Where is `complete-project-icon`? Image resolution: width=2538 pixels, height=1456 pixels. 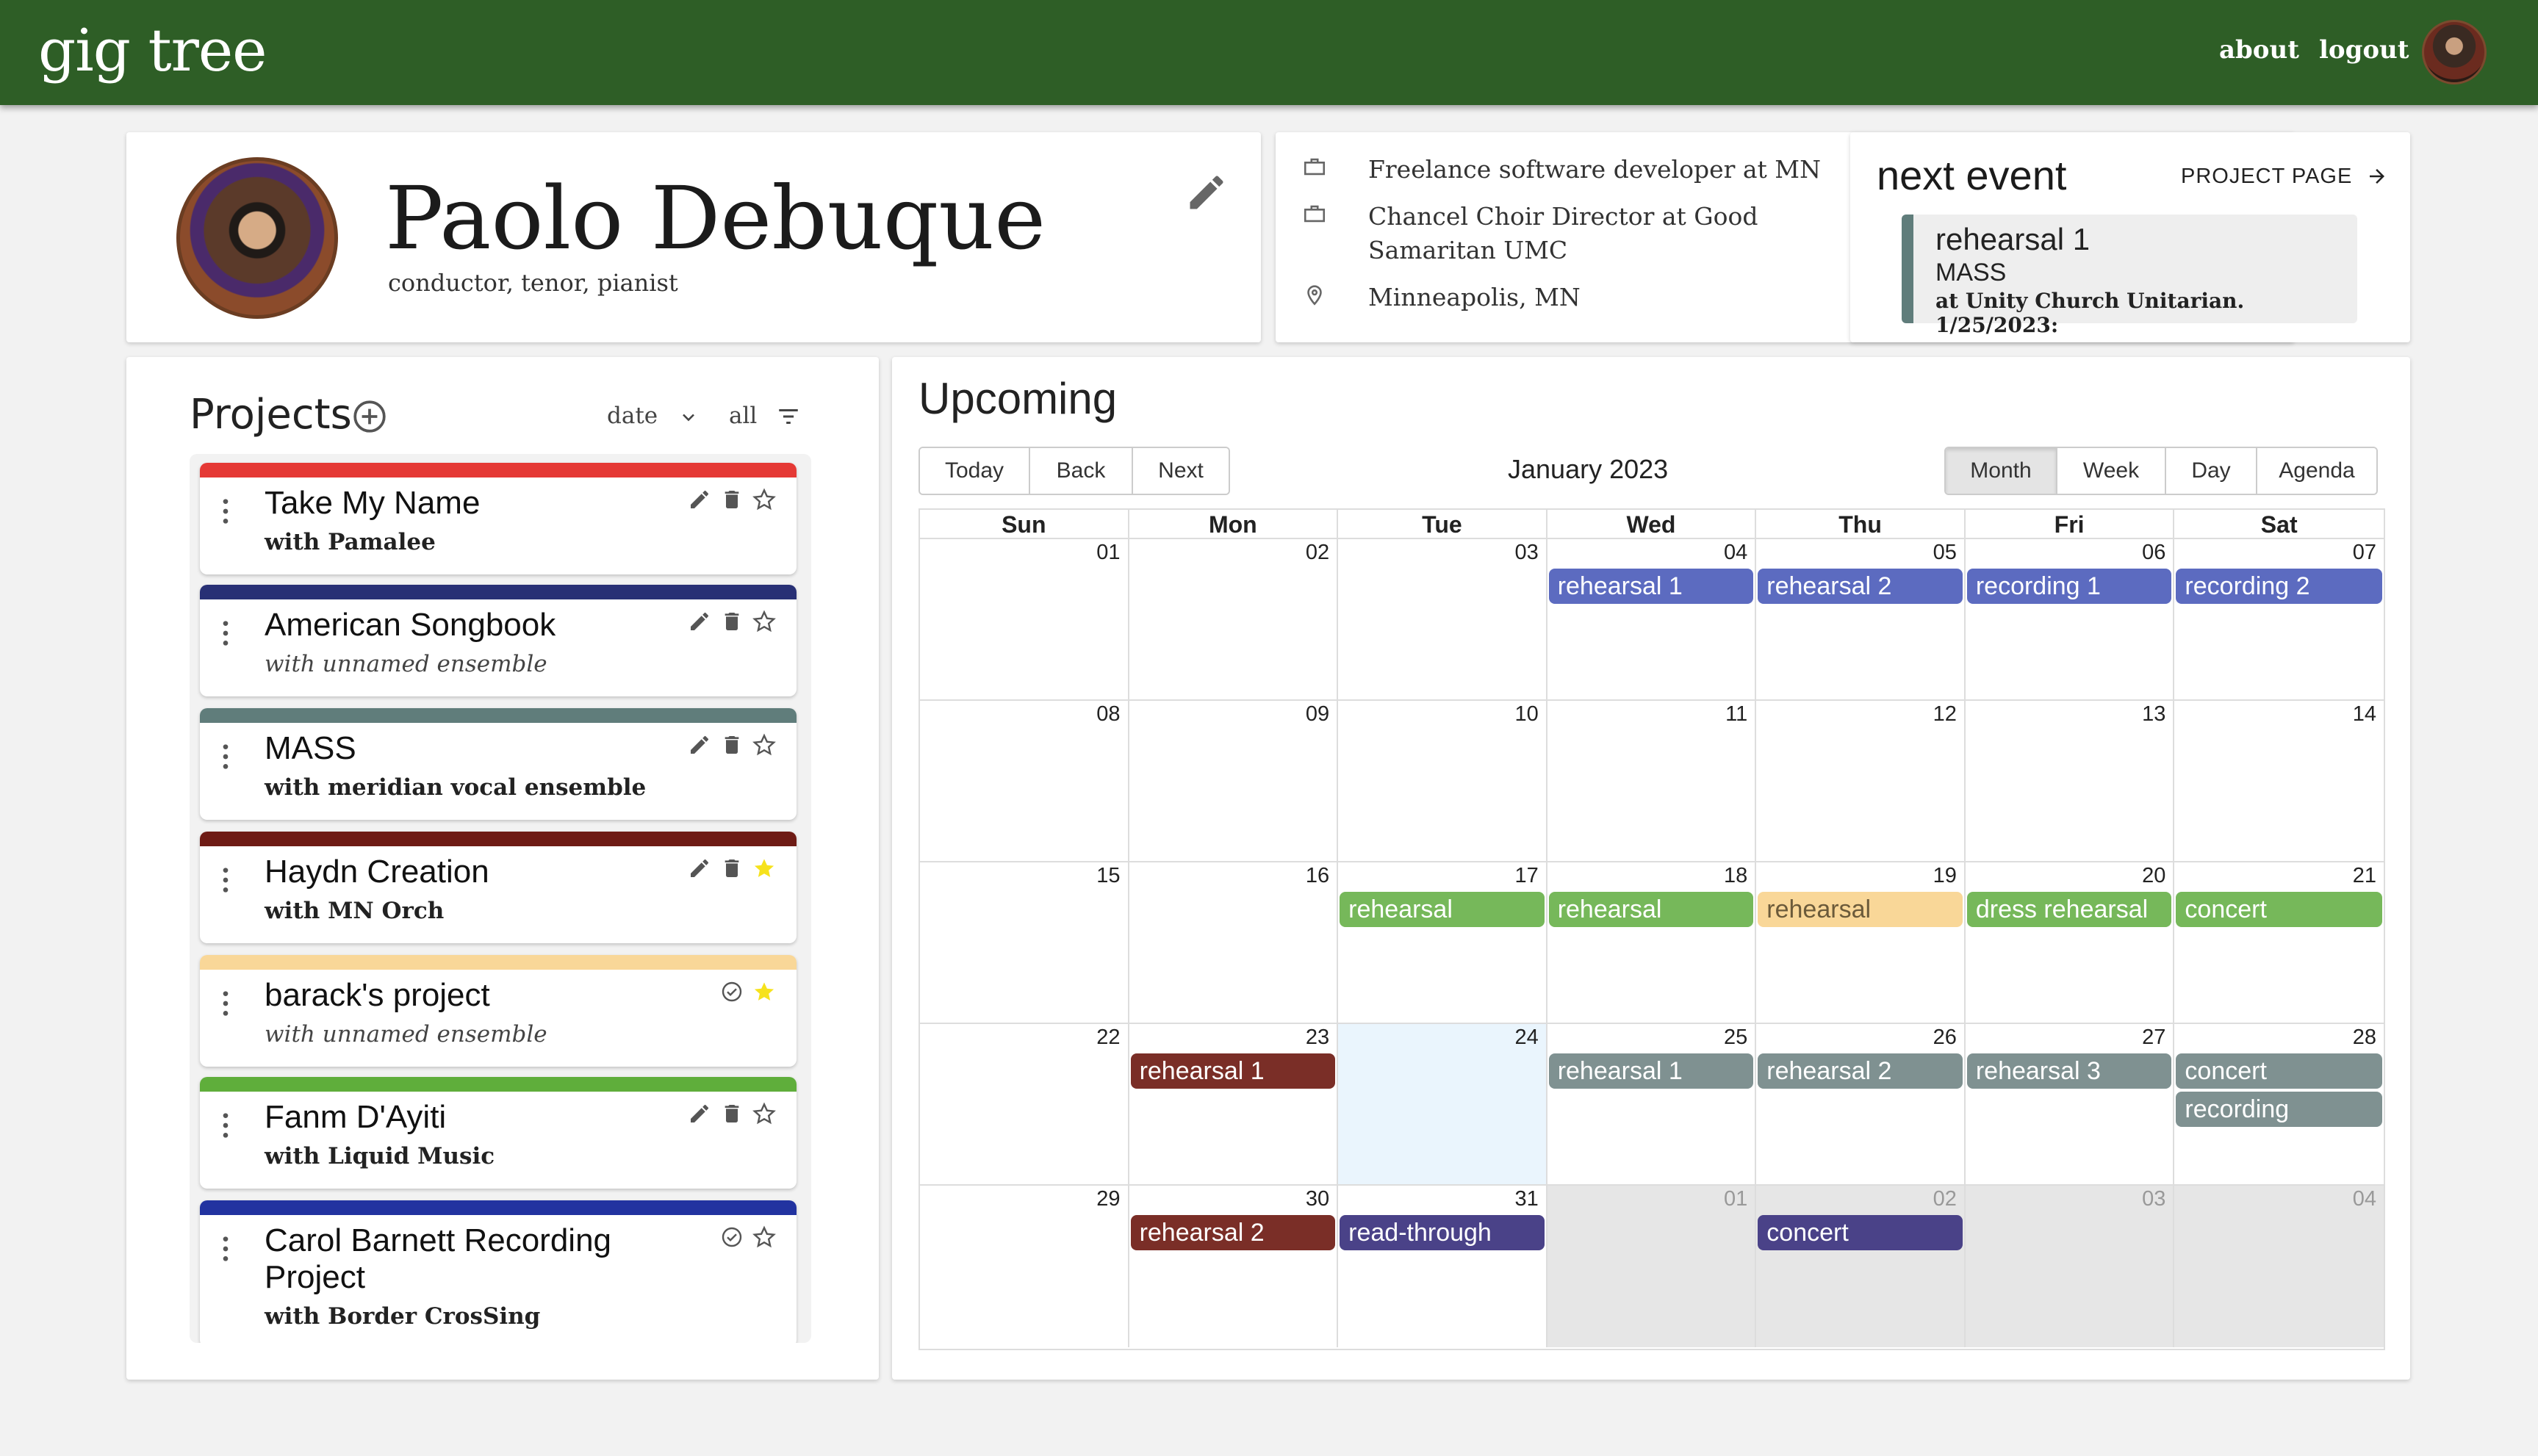 complete-project-icon is located at coordinates (732, 992).